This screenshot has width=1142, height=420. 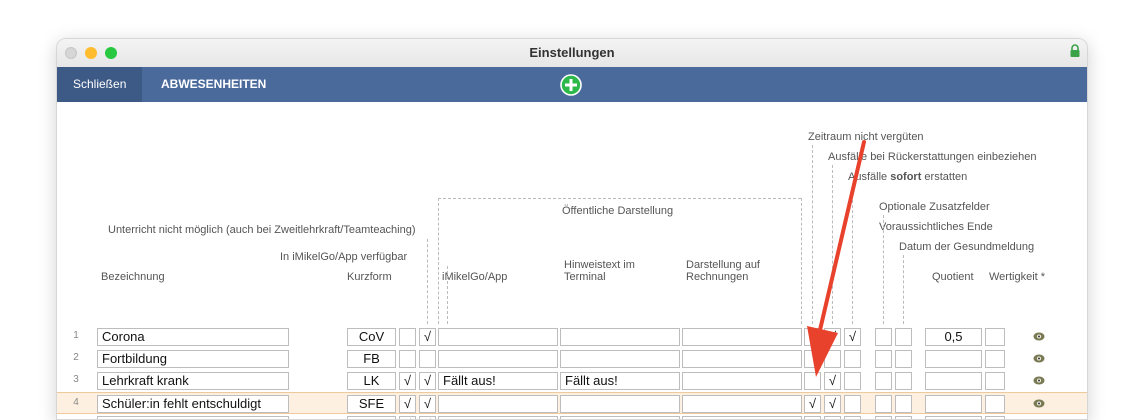 I want to click on short-field: LK, so click(x=371, y=381).